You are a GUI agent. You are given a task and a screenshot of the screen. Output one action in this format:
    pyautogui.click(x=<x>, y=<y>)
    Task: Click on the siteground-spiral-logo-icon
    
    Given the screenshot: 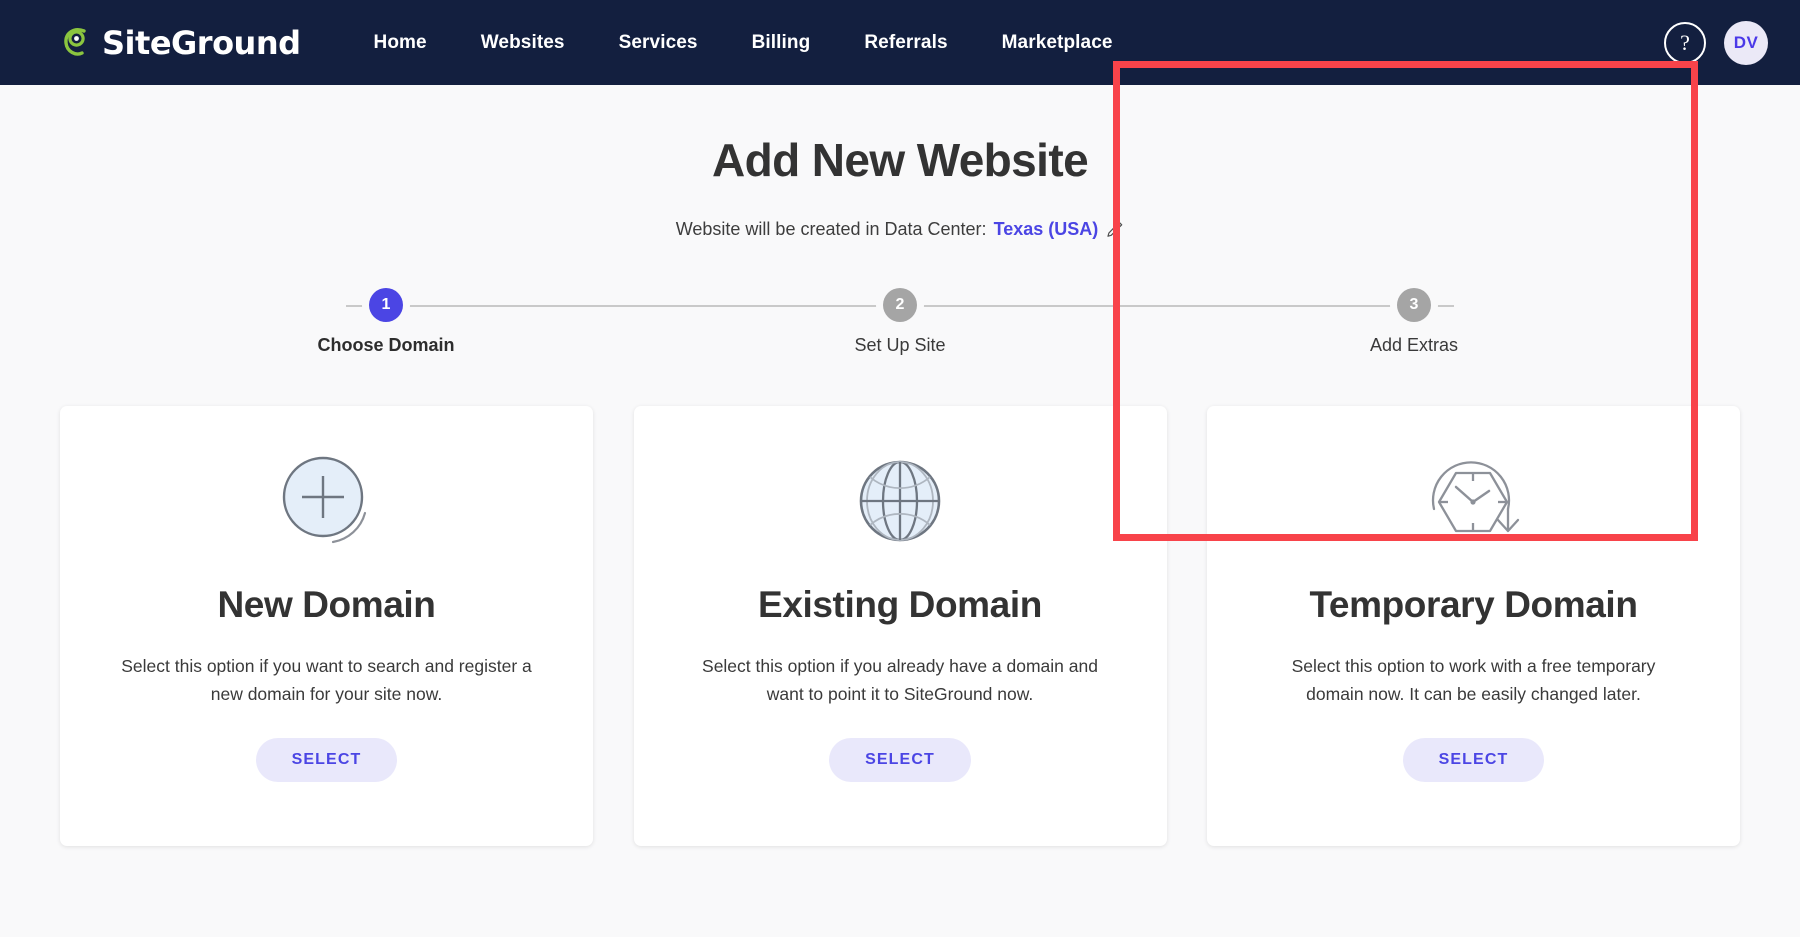 What is the action you would take?
    pyautogui.click(x=79, y=43)
    